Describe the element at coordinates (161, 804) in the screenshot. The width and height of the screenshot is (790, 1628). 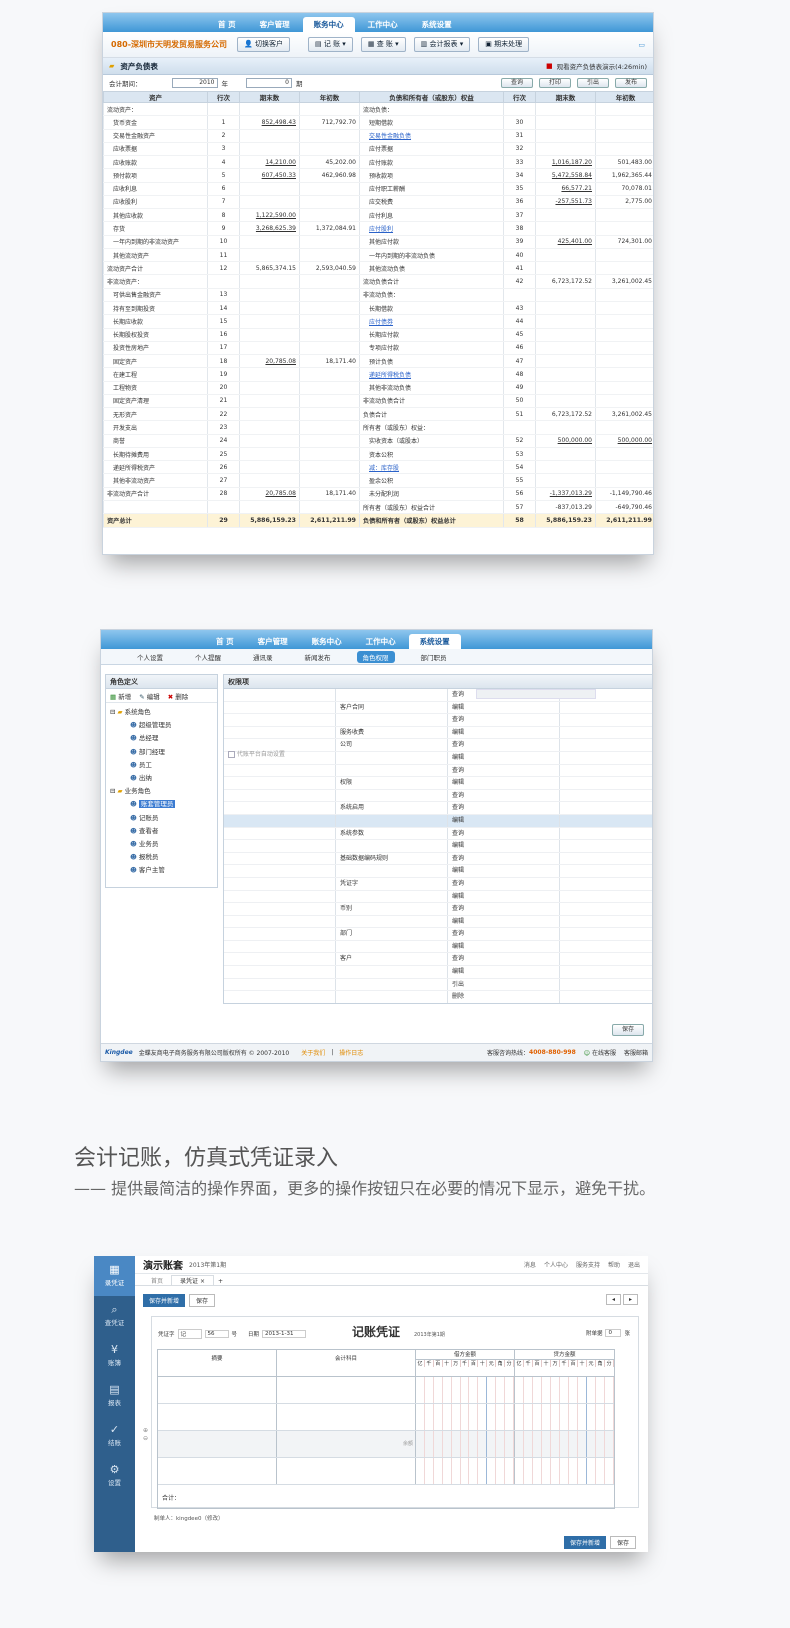
I see `tree-item: ☻ 账套管理员` at that location.